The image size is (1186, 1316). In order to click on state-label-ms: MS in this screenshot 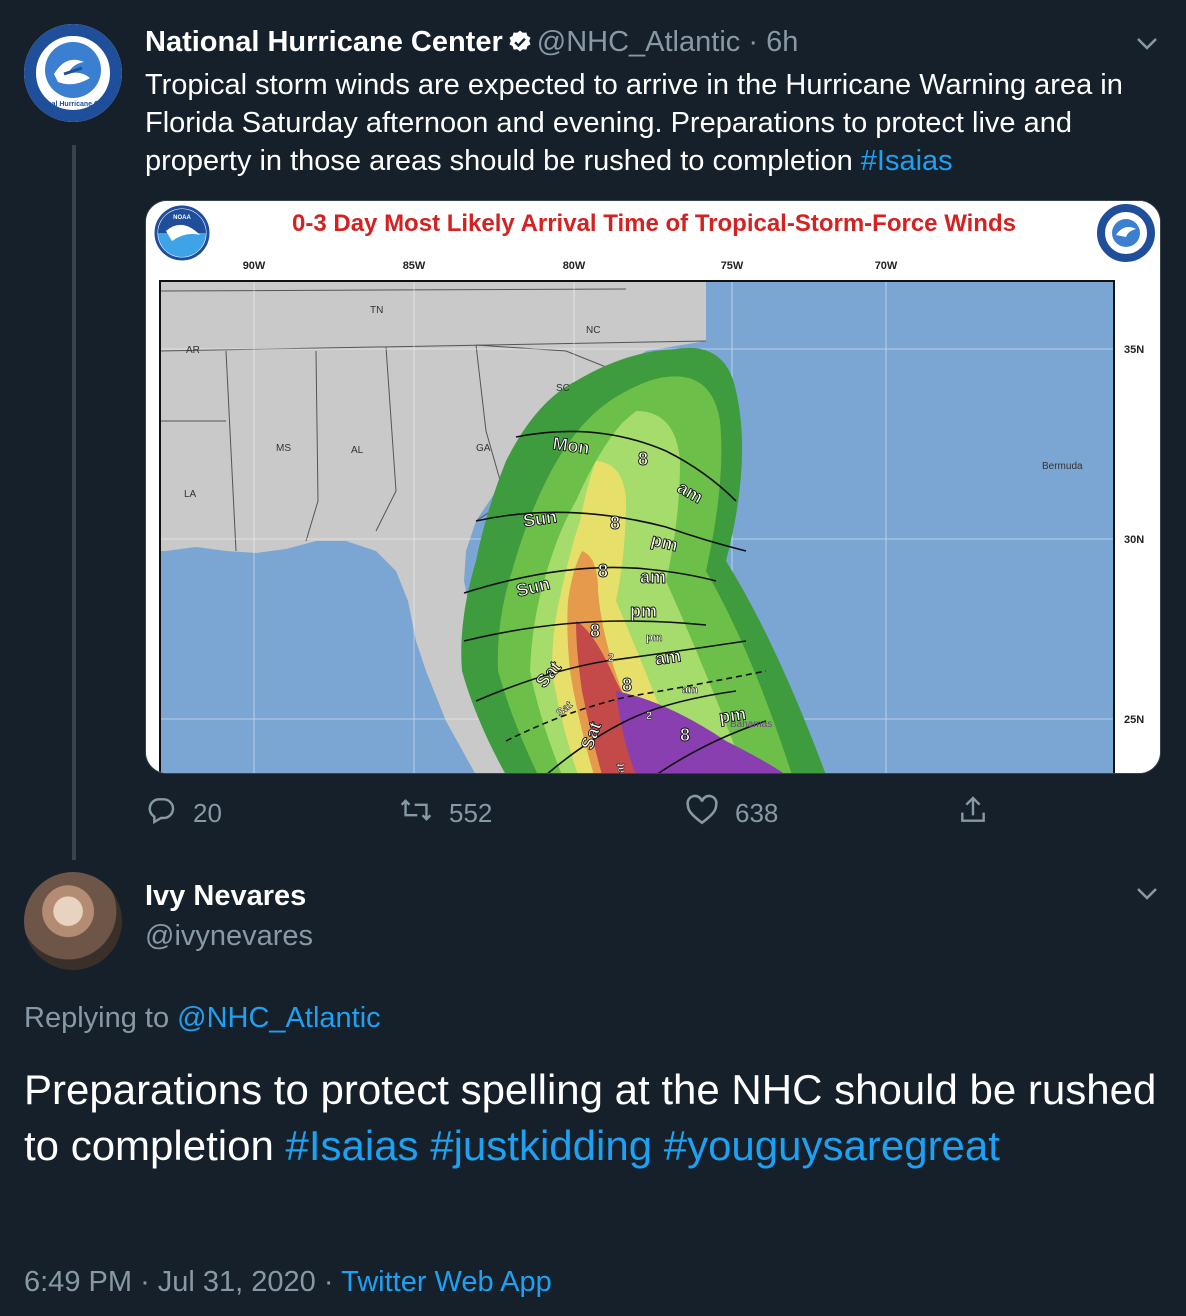, I will do `click(283, 448)`.